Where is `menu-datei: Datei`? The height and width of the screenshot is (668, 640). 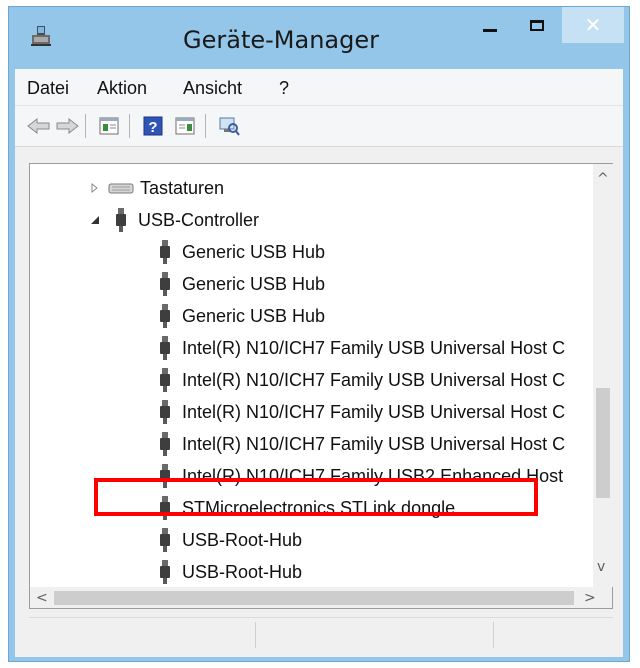 menu-datei: Datei is located at coordinates (48, 88).